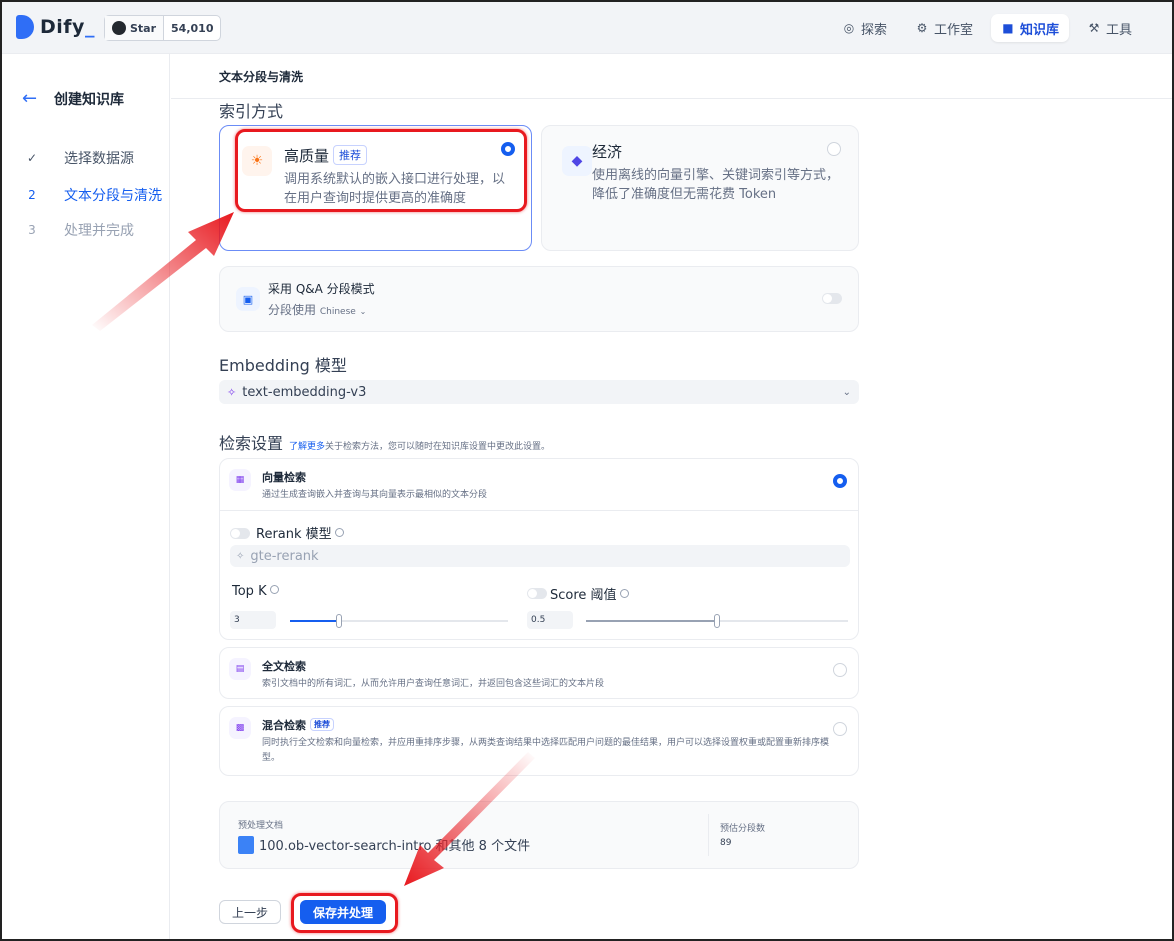 The height and width of the screenshot is (941, 1174). What do you see at coordinates (240, 533) in the screenshot?
I see `rerank-toggle` at bounding box center [240, 533].